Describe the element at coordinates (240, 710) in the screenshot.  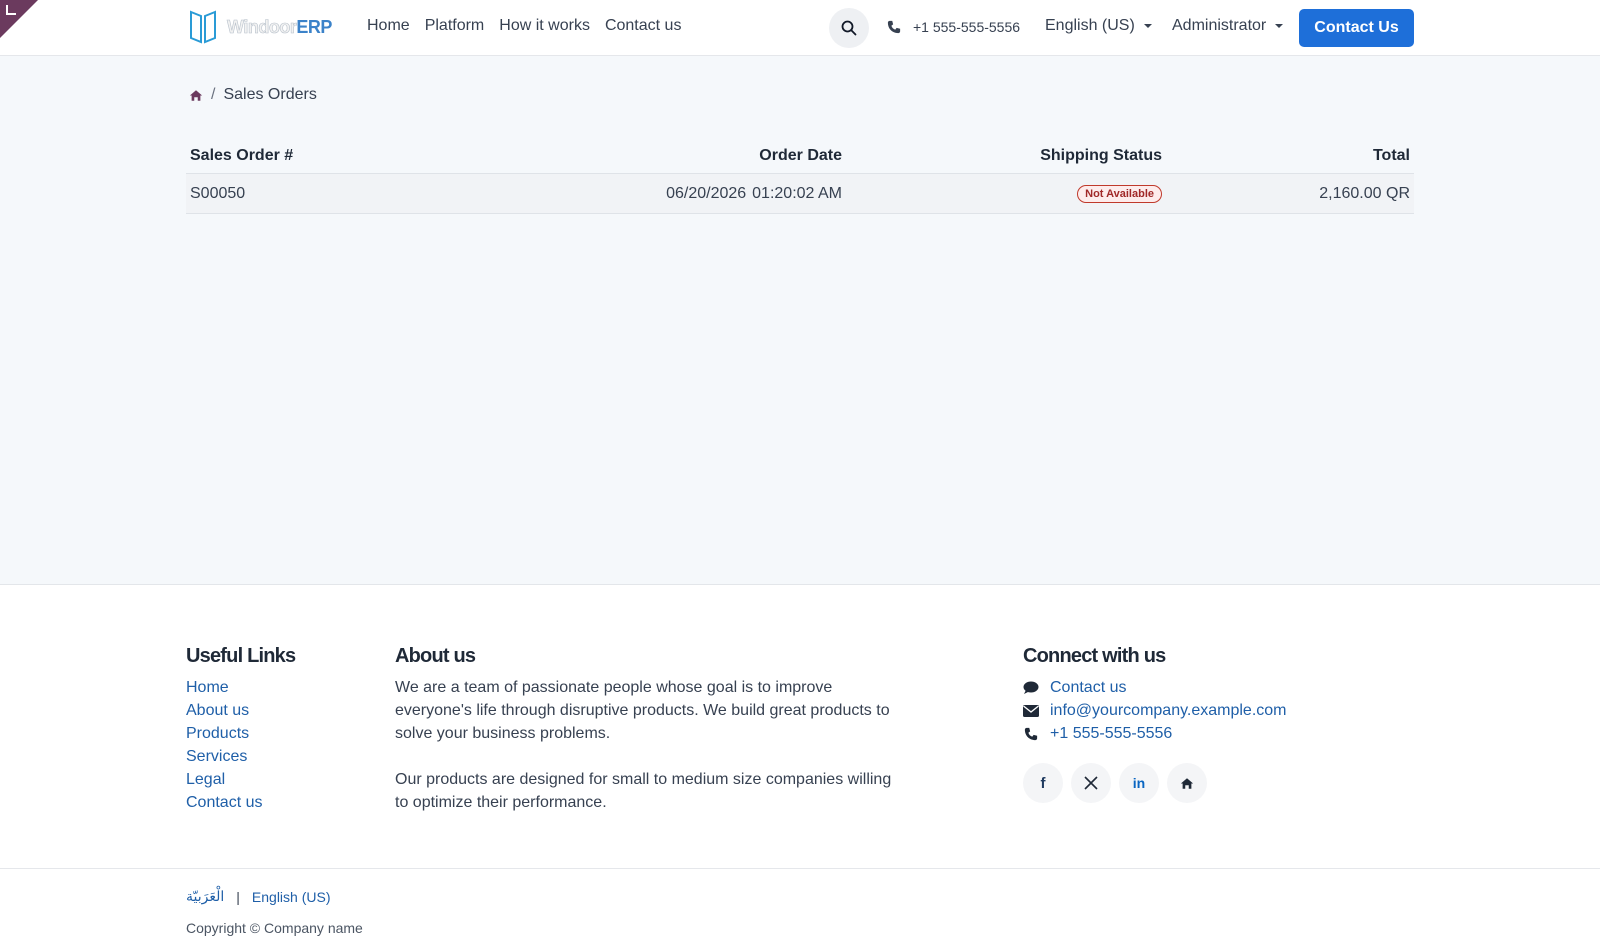
I see `footer-link-about: About us` at that location.